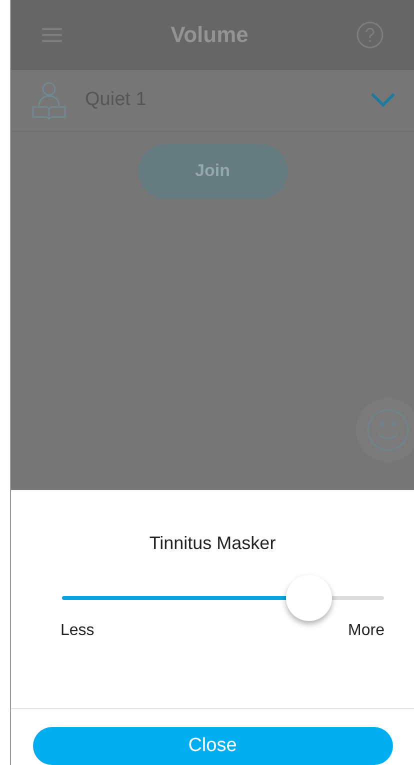  Describe the element at coordinates (383, 100) in the screenshot. I see `chevron-down-icon` at that location.